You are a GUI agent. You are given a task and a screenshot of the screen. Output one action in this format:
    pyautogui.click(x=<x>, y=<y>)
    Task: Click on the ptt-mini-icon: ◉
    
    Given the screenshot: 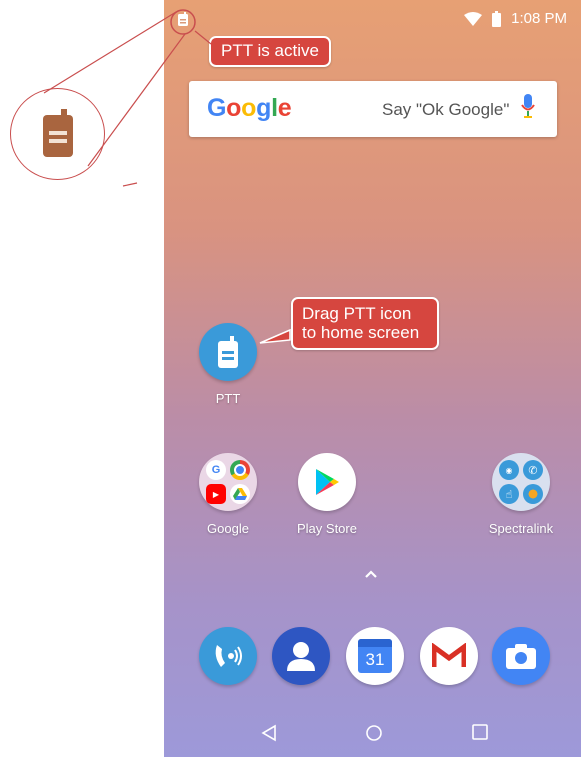 What is the action you would take?
    pyautogui.click(x=509, y=470)
    